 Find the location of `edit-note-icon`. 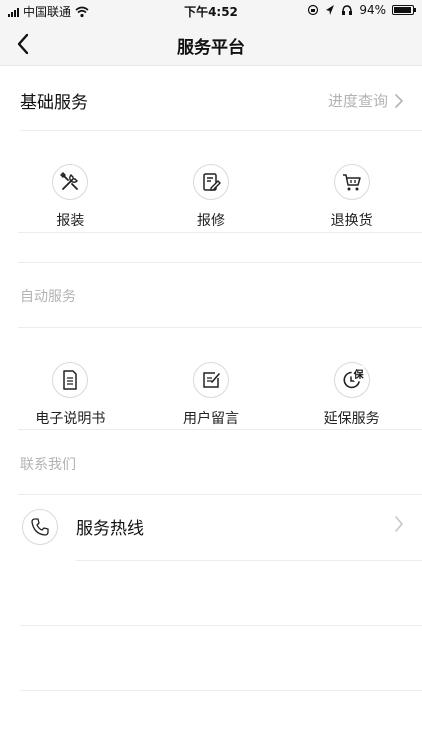

edit-note-icon is located at coordinates (210, 380).